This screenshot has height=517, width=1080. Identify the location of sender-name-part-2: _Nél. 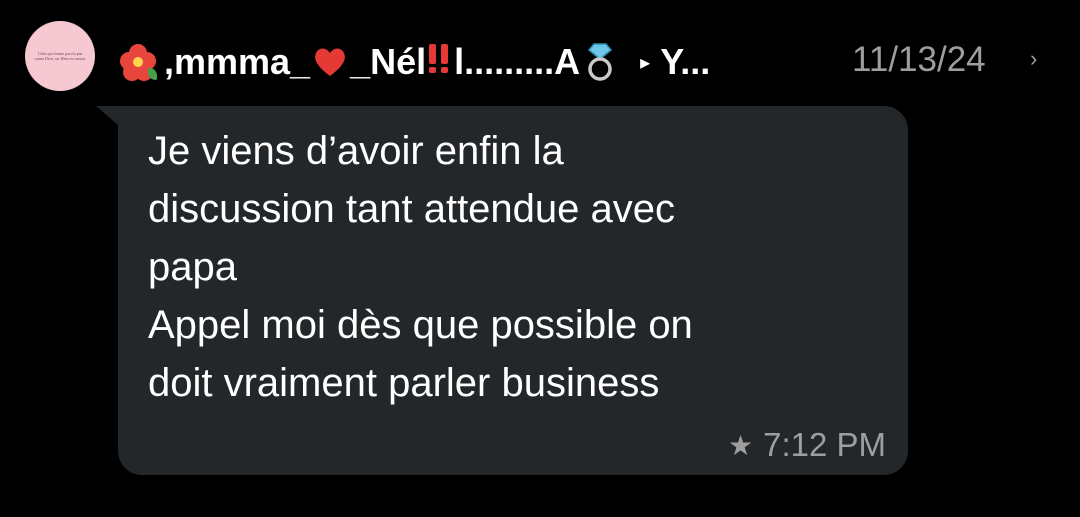
(388, 61).